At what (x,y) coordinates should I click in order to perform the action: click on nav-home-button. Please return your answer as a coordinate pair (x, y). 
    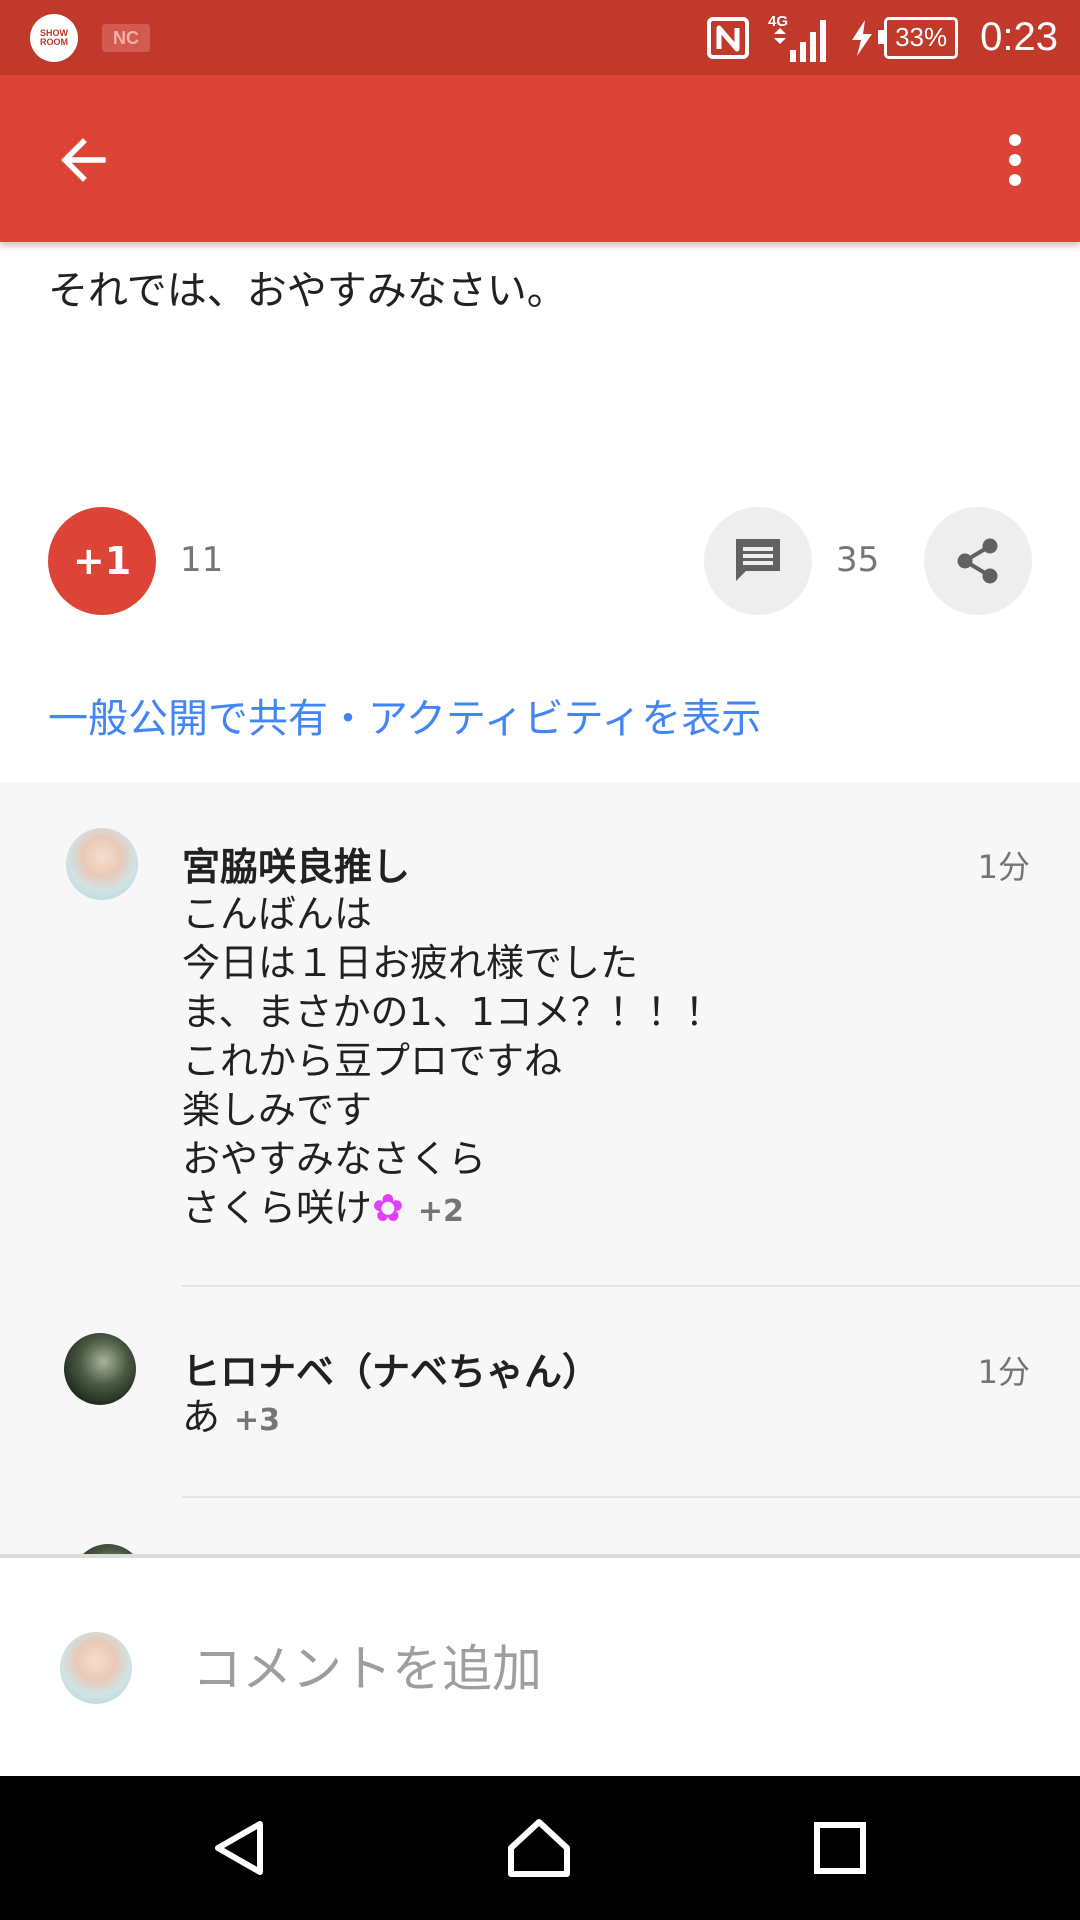
    Looking at the image, I should click on (539, 1848).